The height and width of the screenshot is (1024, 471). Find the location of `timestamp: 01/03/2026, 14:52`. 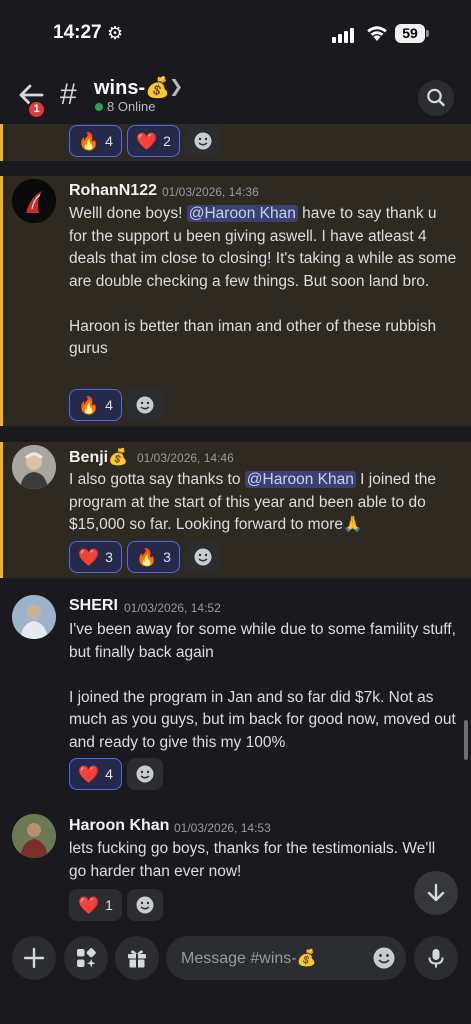

timestamp: 01/03/2026, 14:52 is located at coordinates (172, 608).